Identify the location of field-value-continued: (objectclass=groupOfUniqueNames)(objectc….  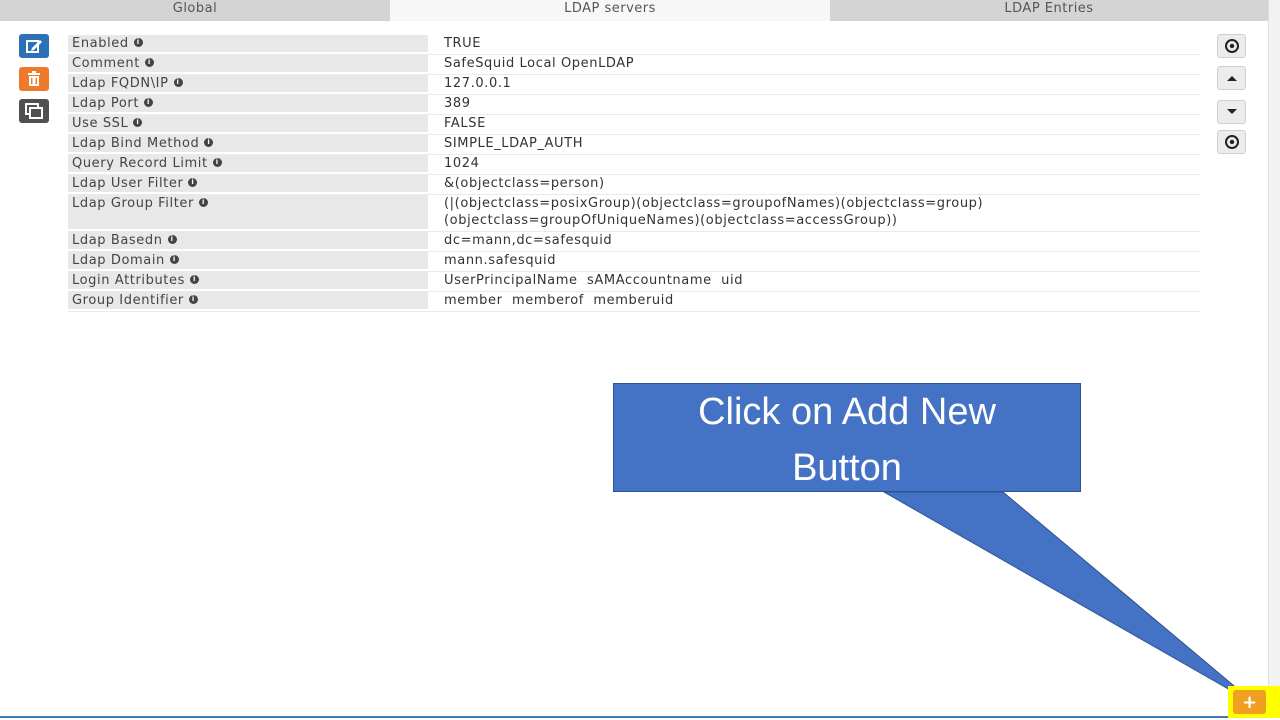
(671, 220).